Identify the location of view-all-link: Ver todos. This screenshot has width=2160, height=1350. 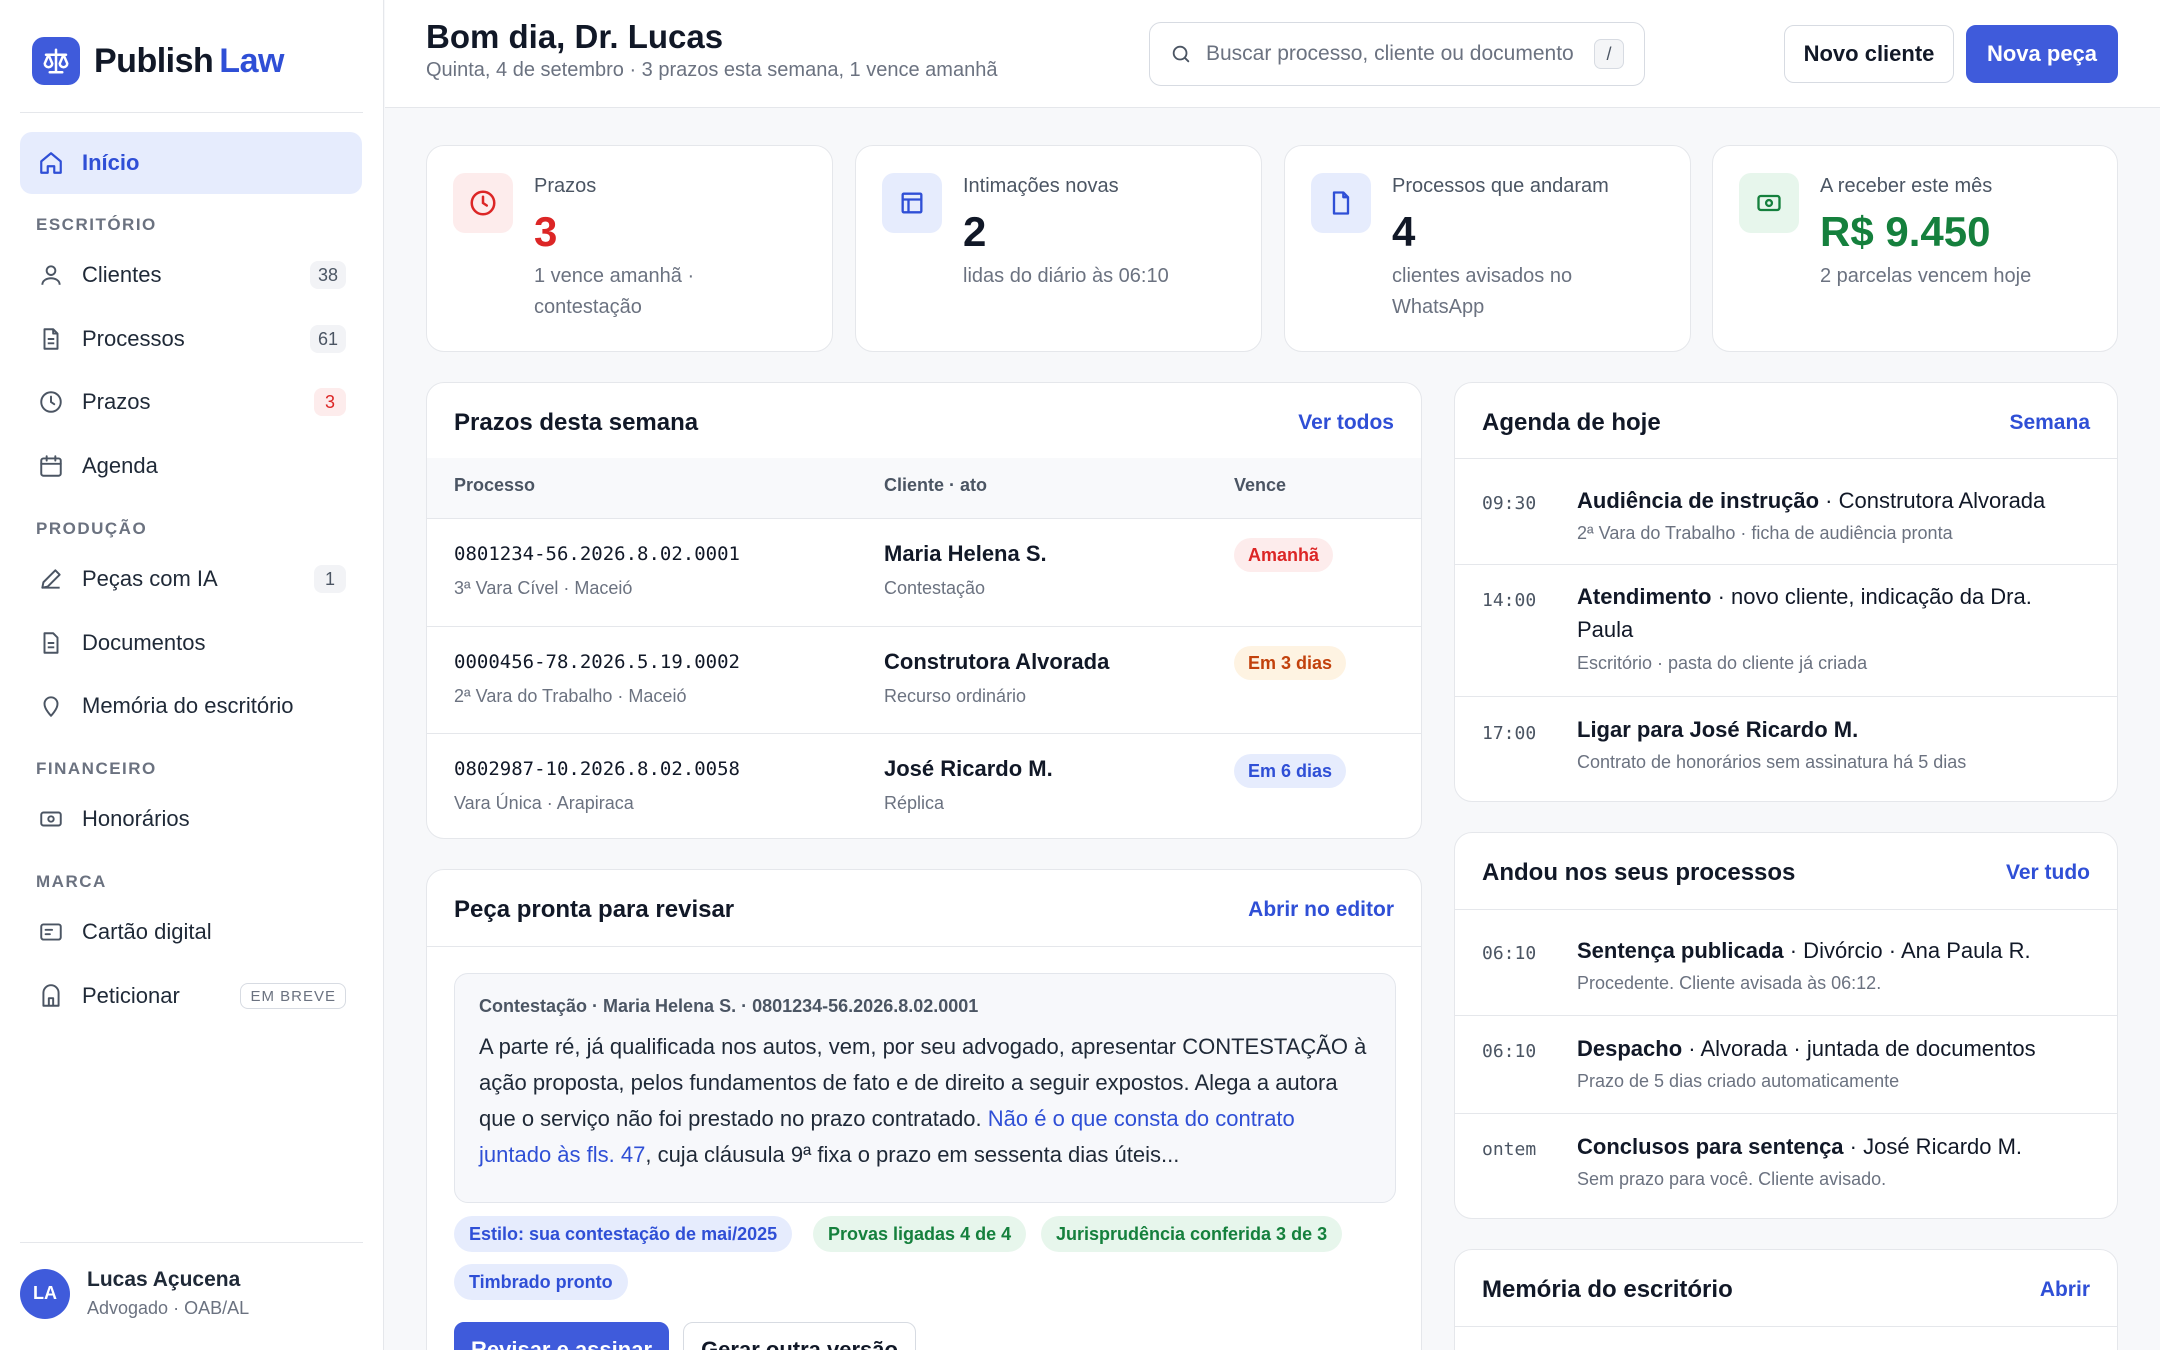
(1346, 423).